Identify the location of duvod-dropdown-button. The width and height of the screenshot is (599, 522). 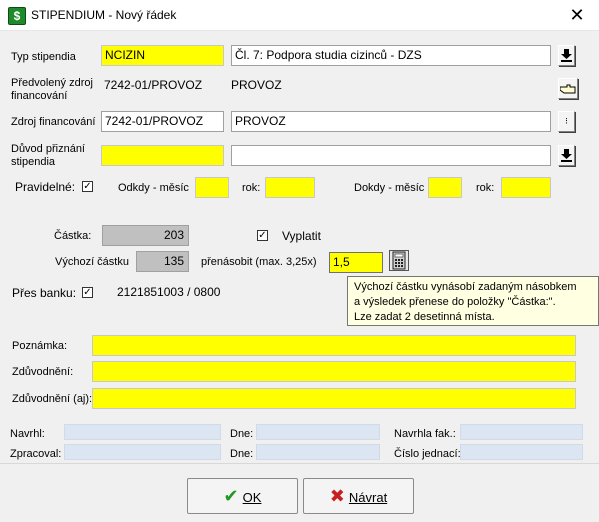
(566, 155).